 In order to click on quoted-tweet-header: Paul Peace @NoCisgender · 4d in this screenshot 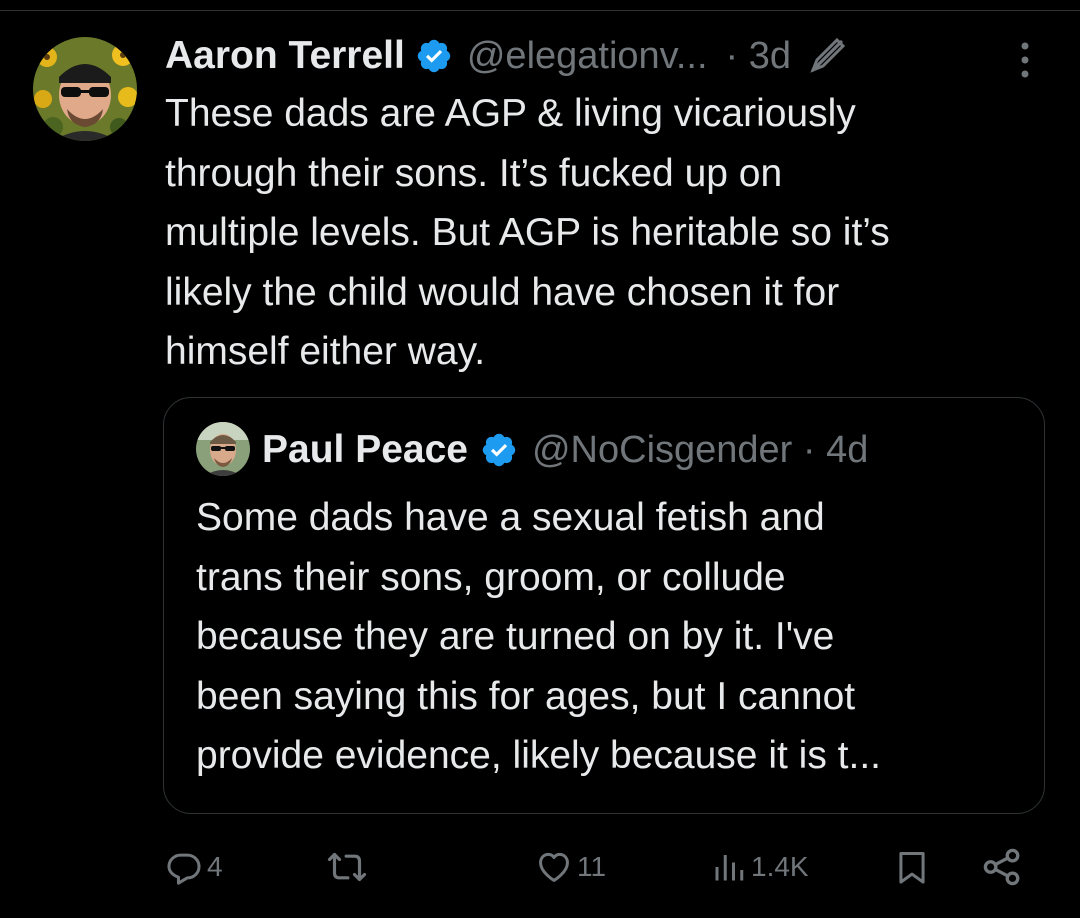, I will do `click(643, 450)`.